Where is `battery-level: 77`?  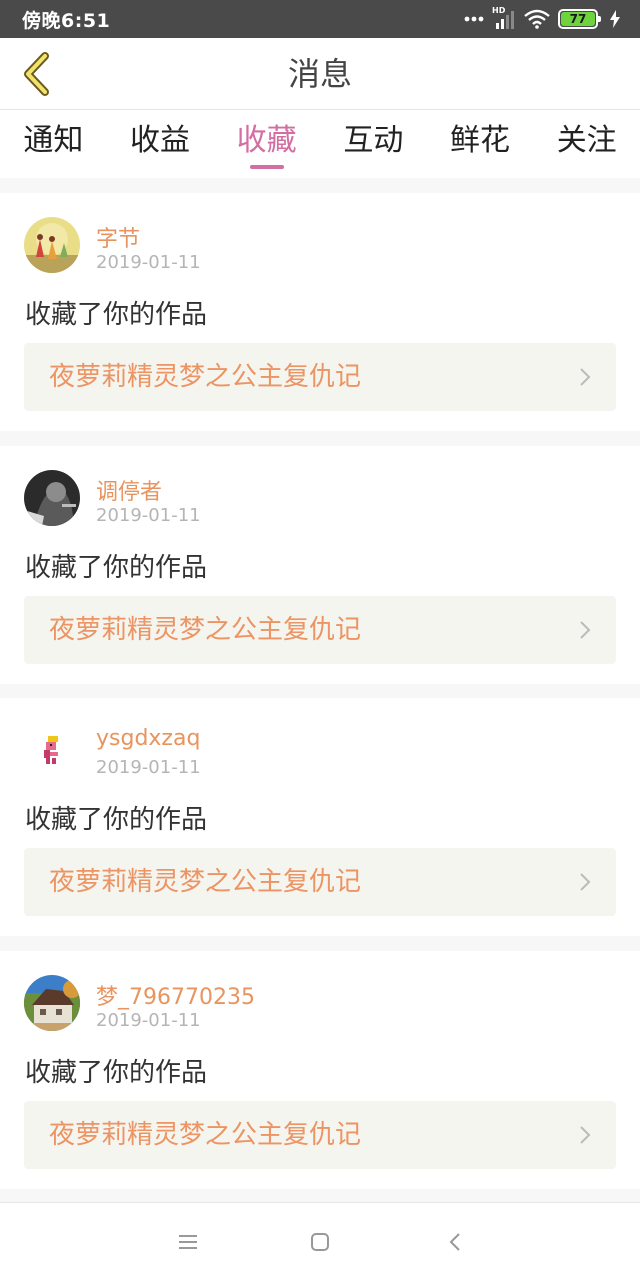 battery-level: 77 is located at coordinates (578, 19).